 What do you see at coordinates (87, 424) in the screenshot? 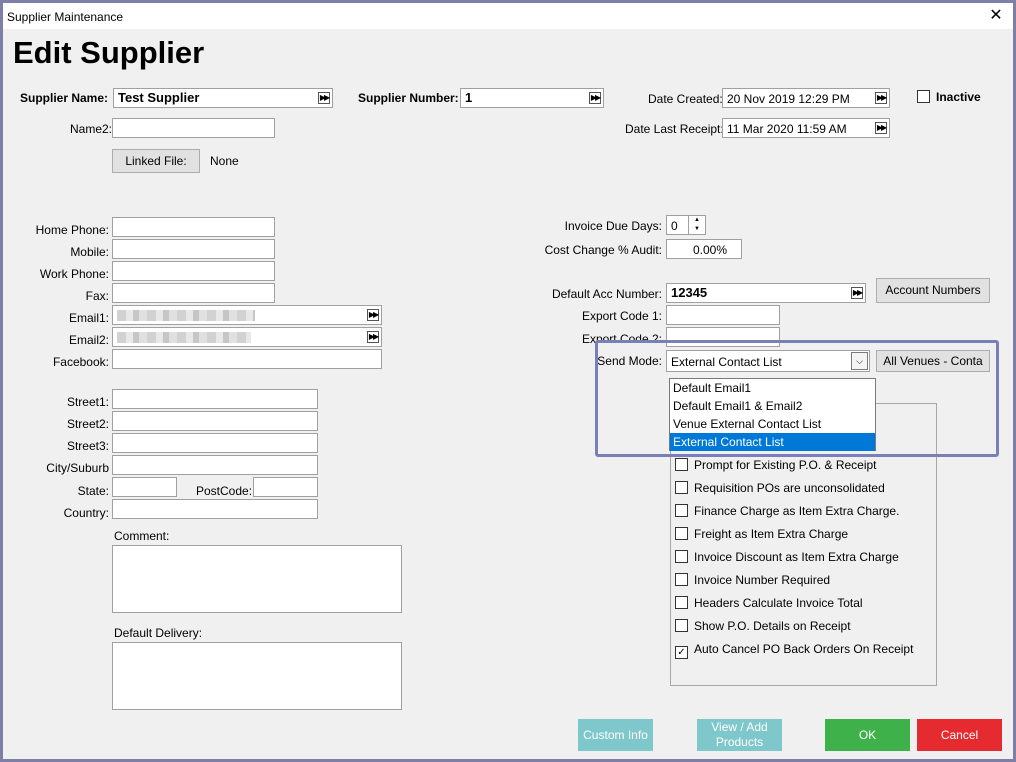
I see `street2-label: Street2:` at bounding box center [87, 424].